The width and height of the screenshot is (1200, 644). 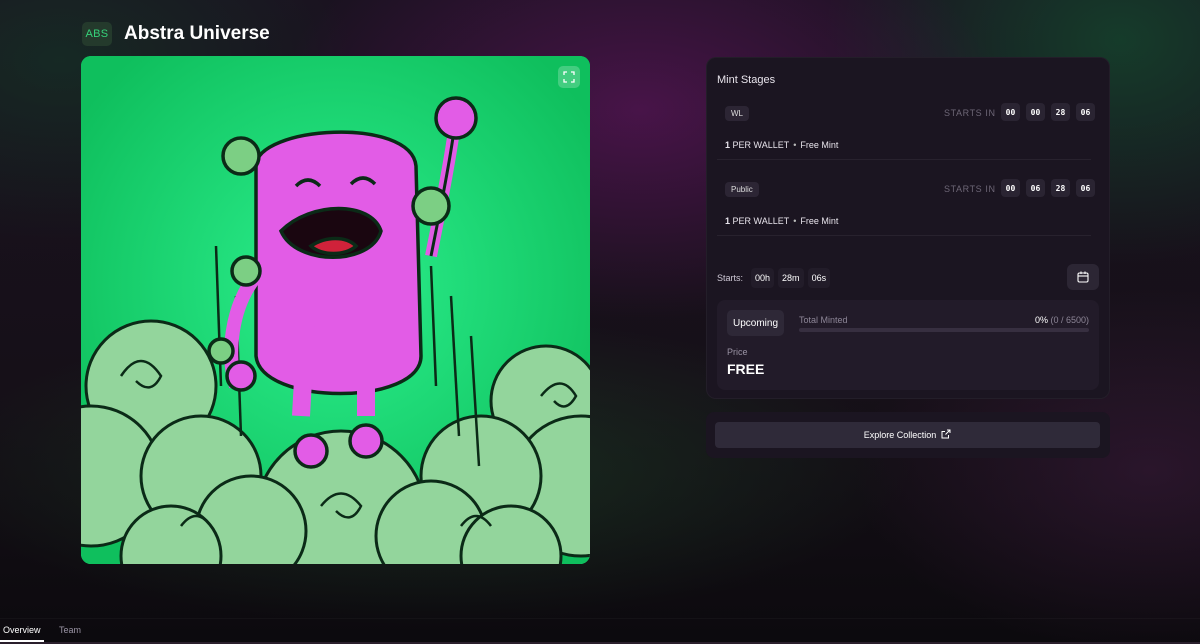 I want to click on starts-hours: 00h, so click(x=763, y=278).